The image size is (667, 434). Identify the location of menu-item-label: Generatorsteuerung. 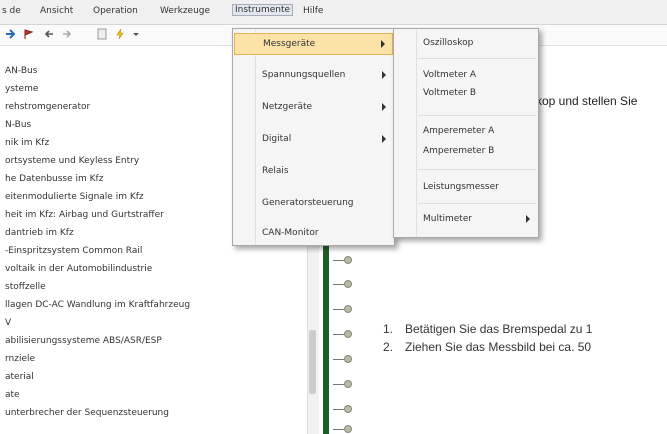
(308, 203).